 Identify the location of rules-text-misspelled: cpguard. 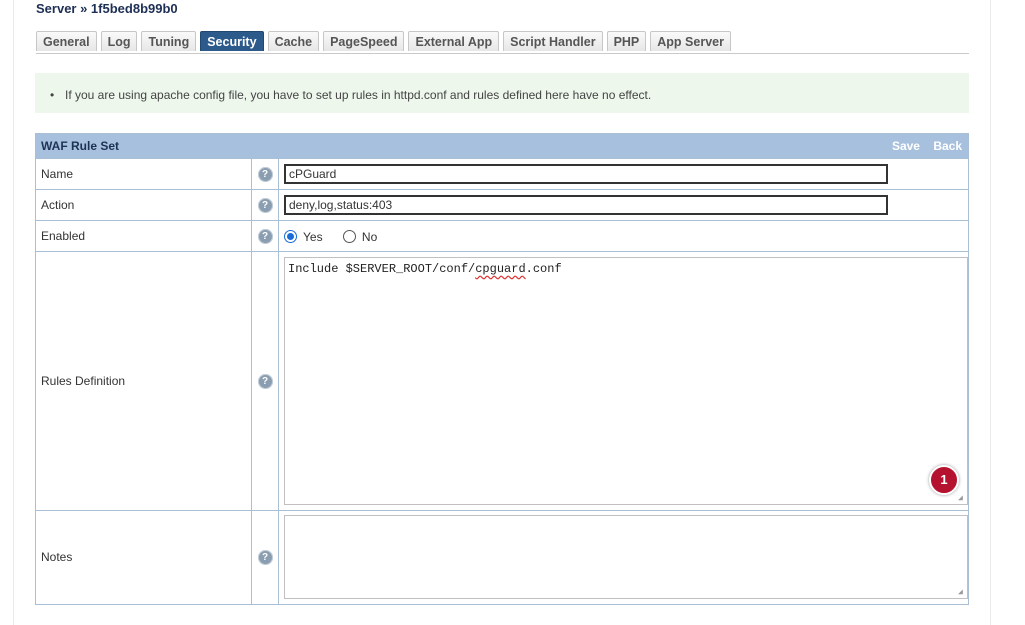
(500, 269).